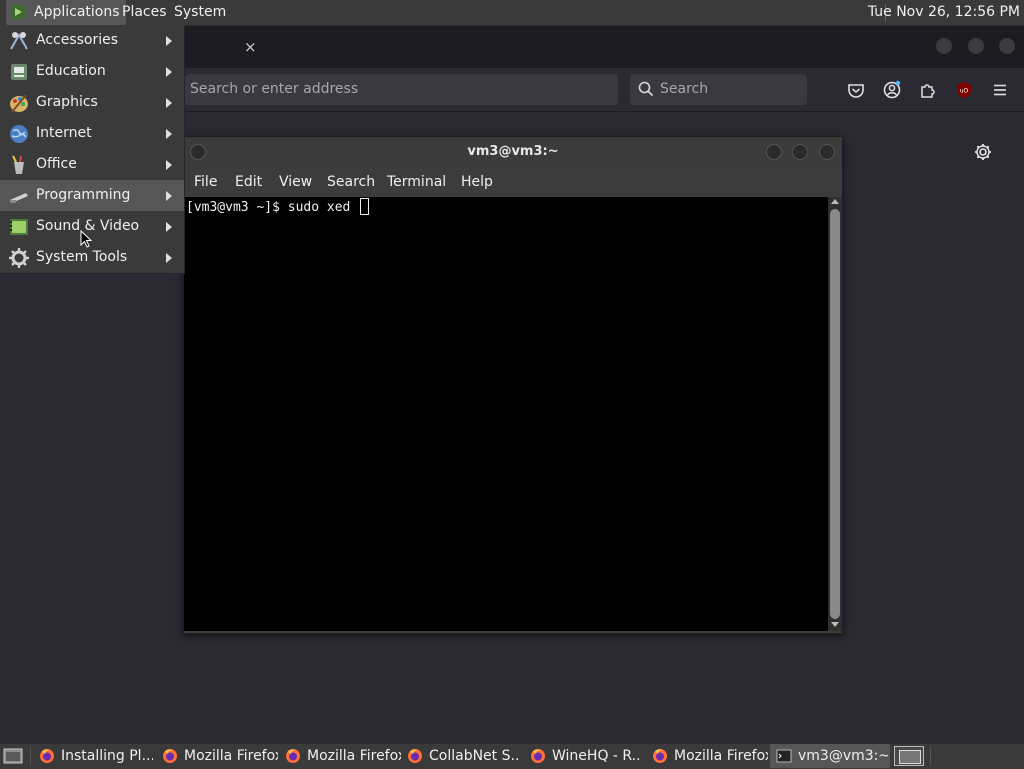 The image size is (1024, 769). I want to click on system-menu-button: System, so click(200, 12).